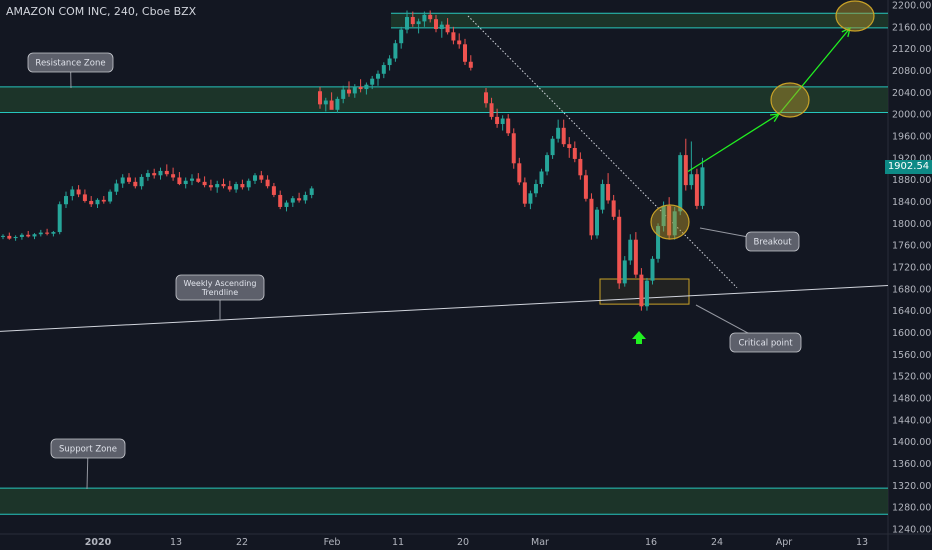 This screenshot has height=550, width=932. Describe the element at coordinates (639, 337) in the screenshot. I see `green-up-arrow-icon` at that location.